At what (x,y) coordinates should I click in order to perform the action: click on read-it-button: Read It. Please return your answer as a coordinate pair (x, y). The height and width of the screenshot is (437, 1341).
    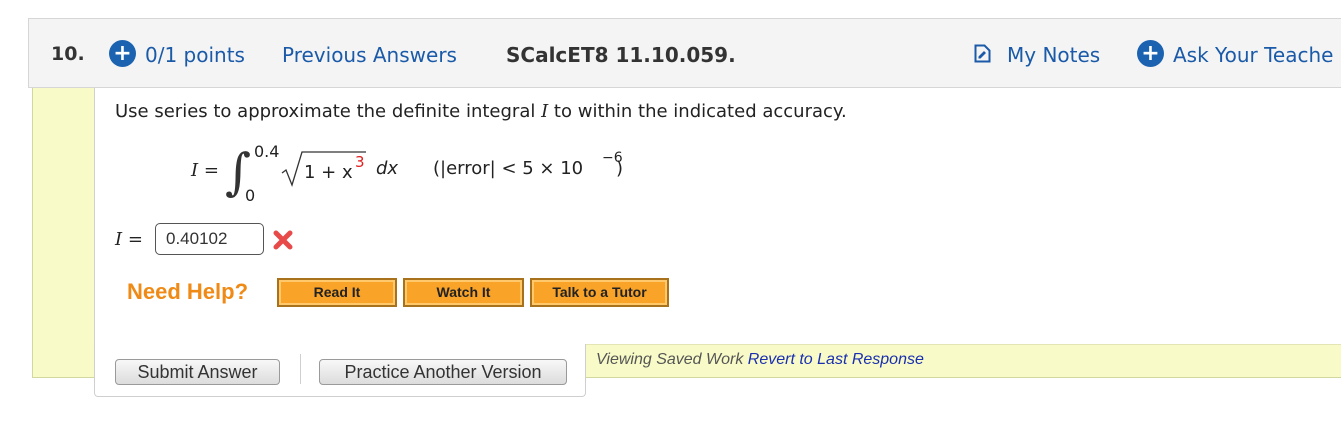
    Looking at the image, I should click on (337, 292).